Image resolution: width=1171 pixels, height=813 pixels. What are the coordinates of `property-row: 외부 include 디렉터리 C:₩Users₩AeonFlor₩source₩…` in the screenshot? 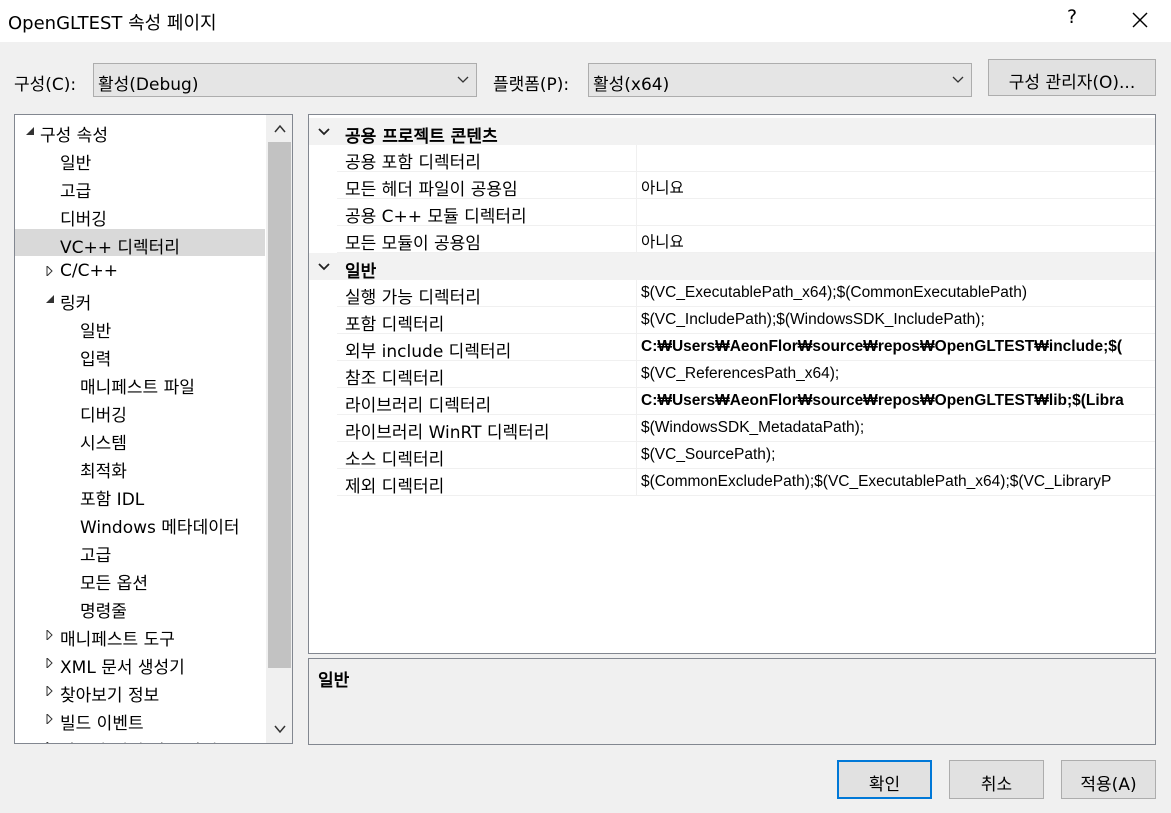 It's located at (746, 348).